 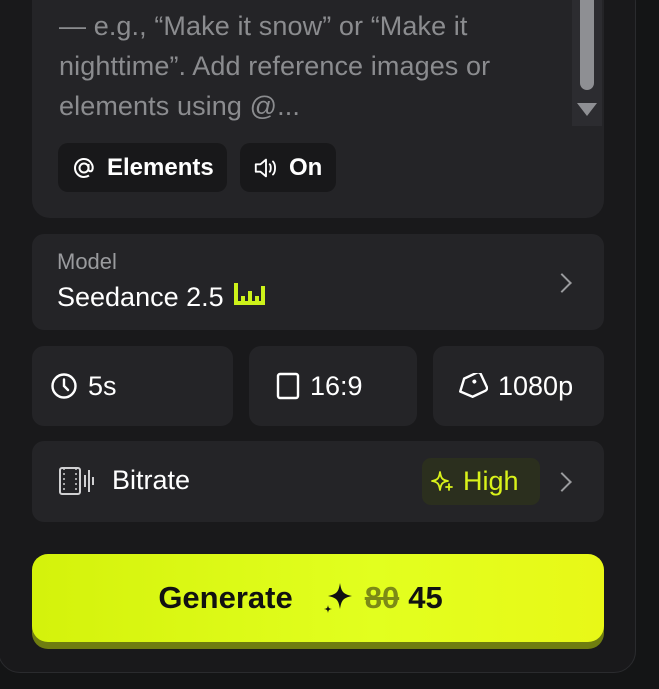 I want to click on scroll-down-arrow, so click(x=587, y=109).